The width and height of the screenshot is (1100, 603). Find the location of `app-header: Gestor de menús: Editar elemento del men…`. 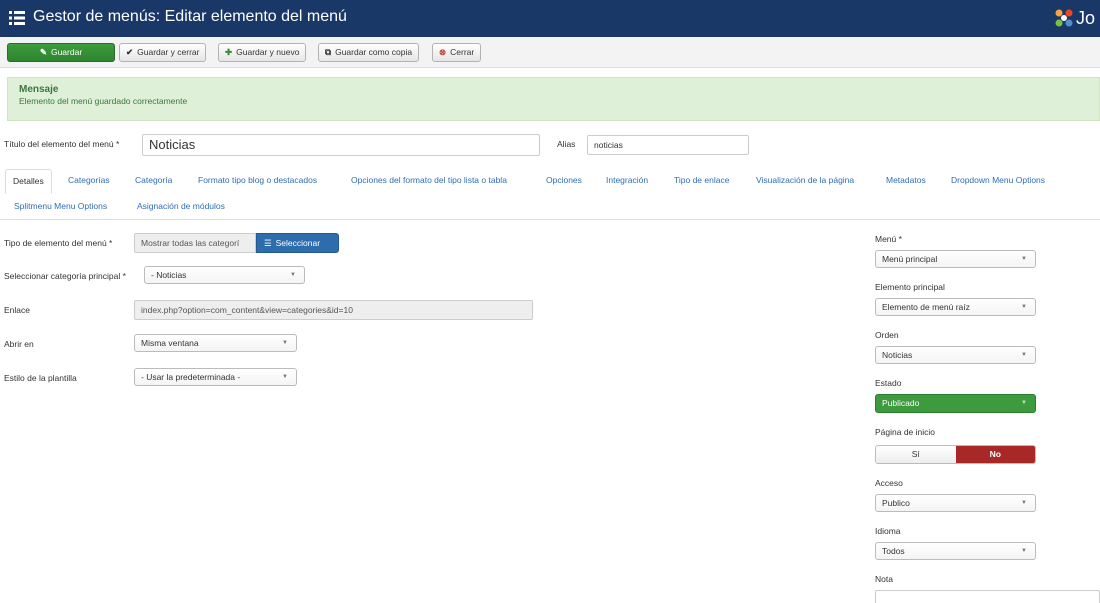

app-header: Gestor de menús: Editar elemento del men… is located at coordinates (550, 18).